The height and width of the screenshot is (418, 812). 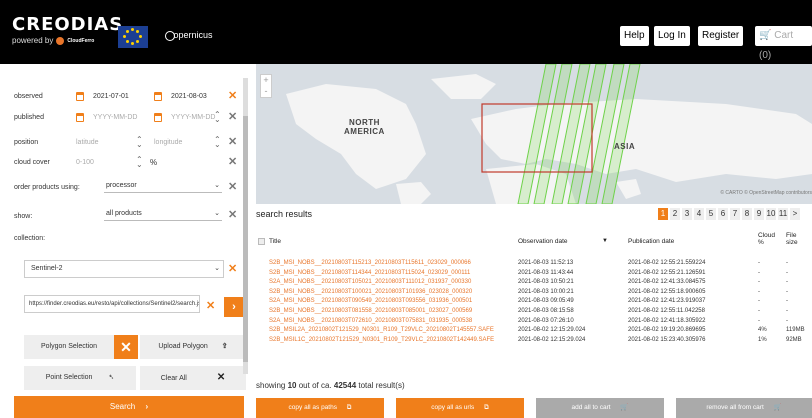 What do you see at coordinates (771, 214) in the screenshot?
I see `page-10-link: 10` at bounding box center [771, 214].